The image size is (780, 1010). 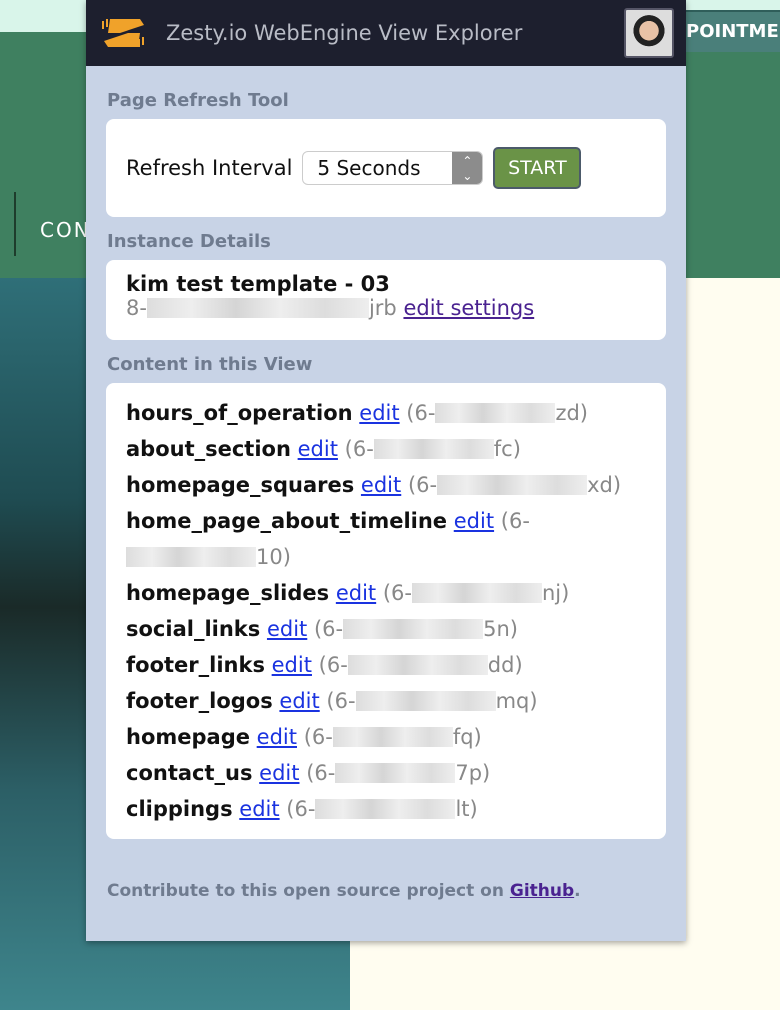 I want to click on content-item: about_section edit (6- fc), so click(x=386, y=449).